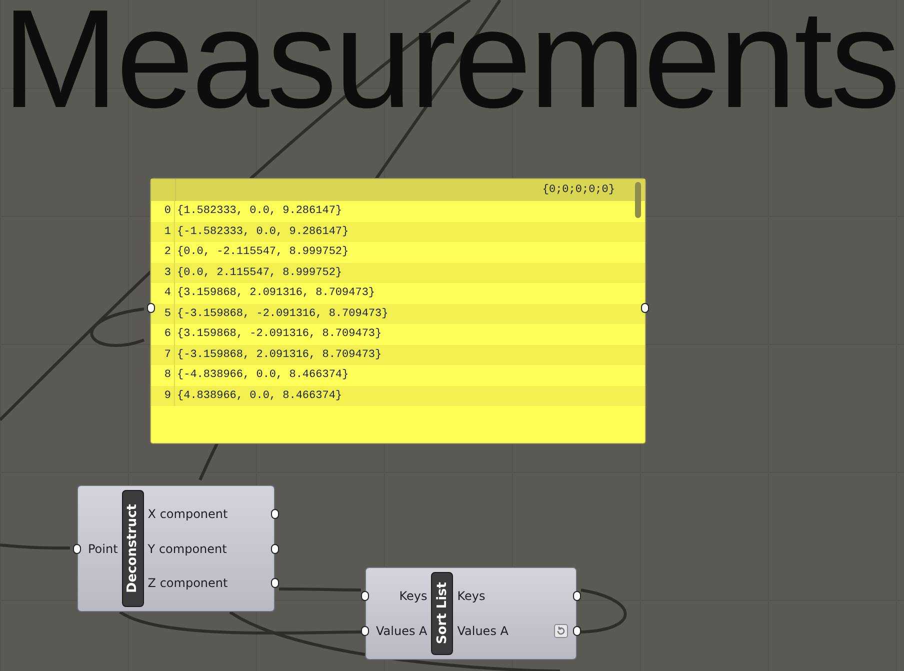  Describe the element at coordinates (279, 334) in the screenshot. I see `row-value: {3.159868, -2.091316, 8.709473}` at that location.